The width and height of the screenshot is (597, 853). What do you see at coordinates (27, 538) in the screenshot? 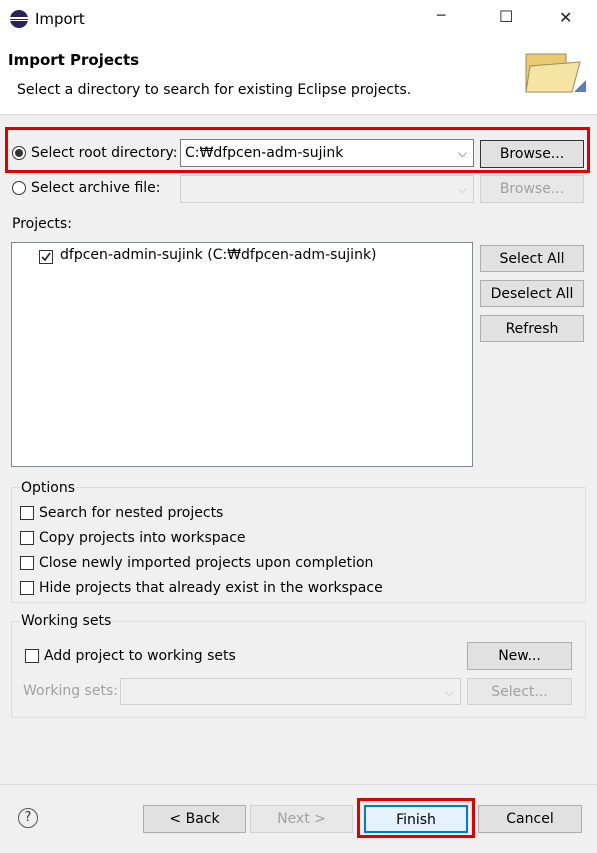
I see `copy-projects-checkbox` at bounding box center [27, 538].